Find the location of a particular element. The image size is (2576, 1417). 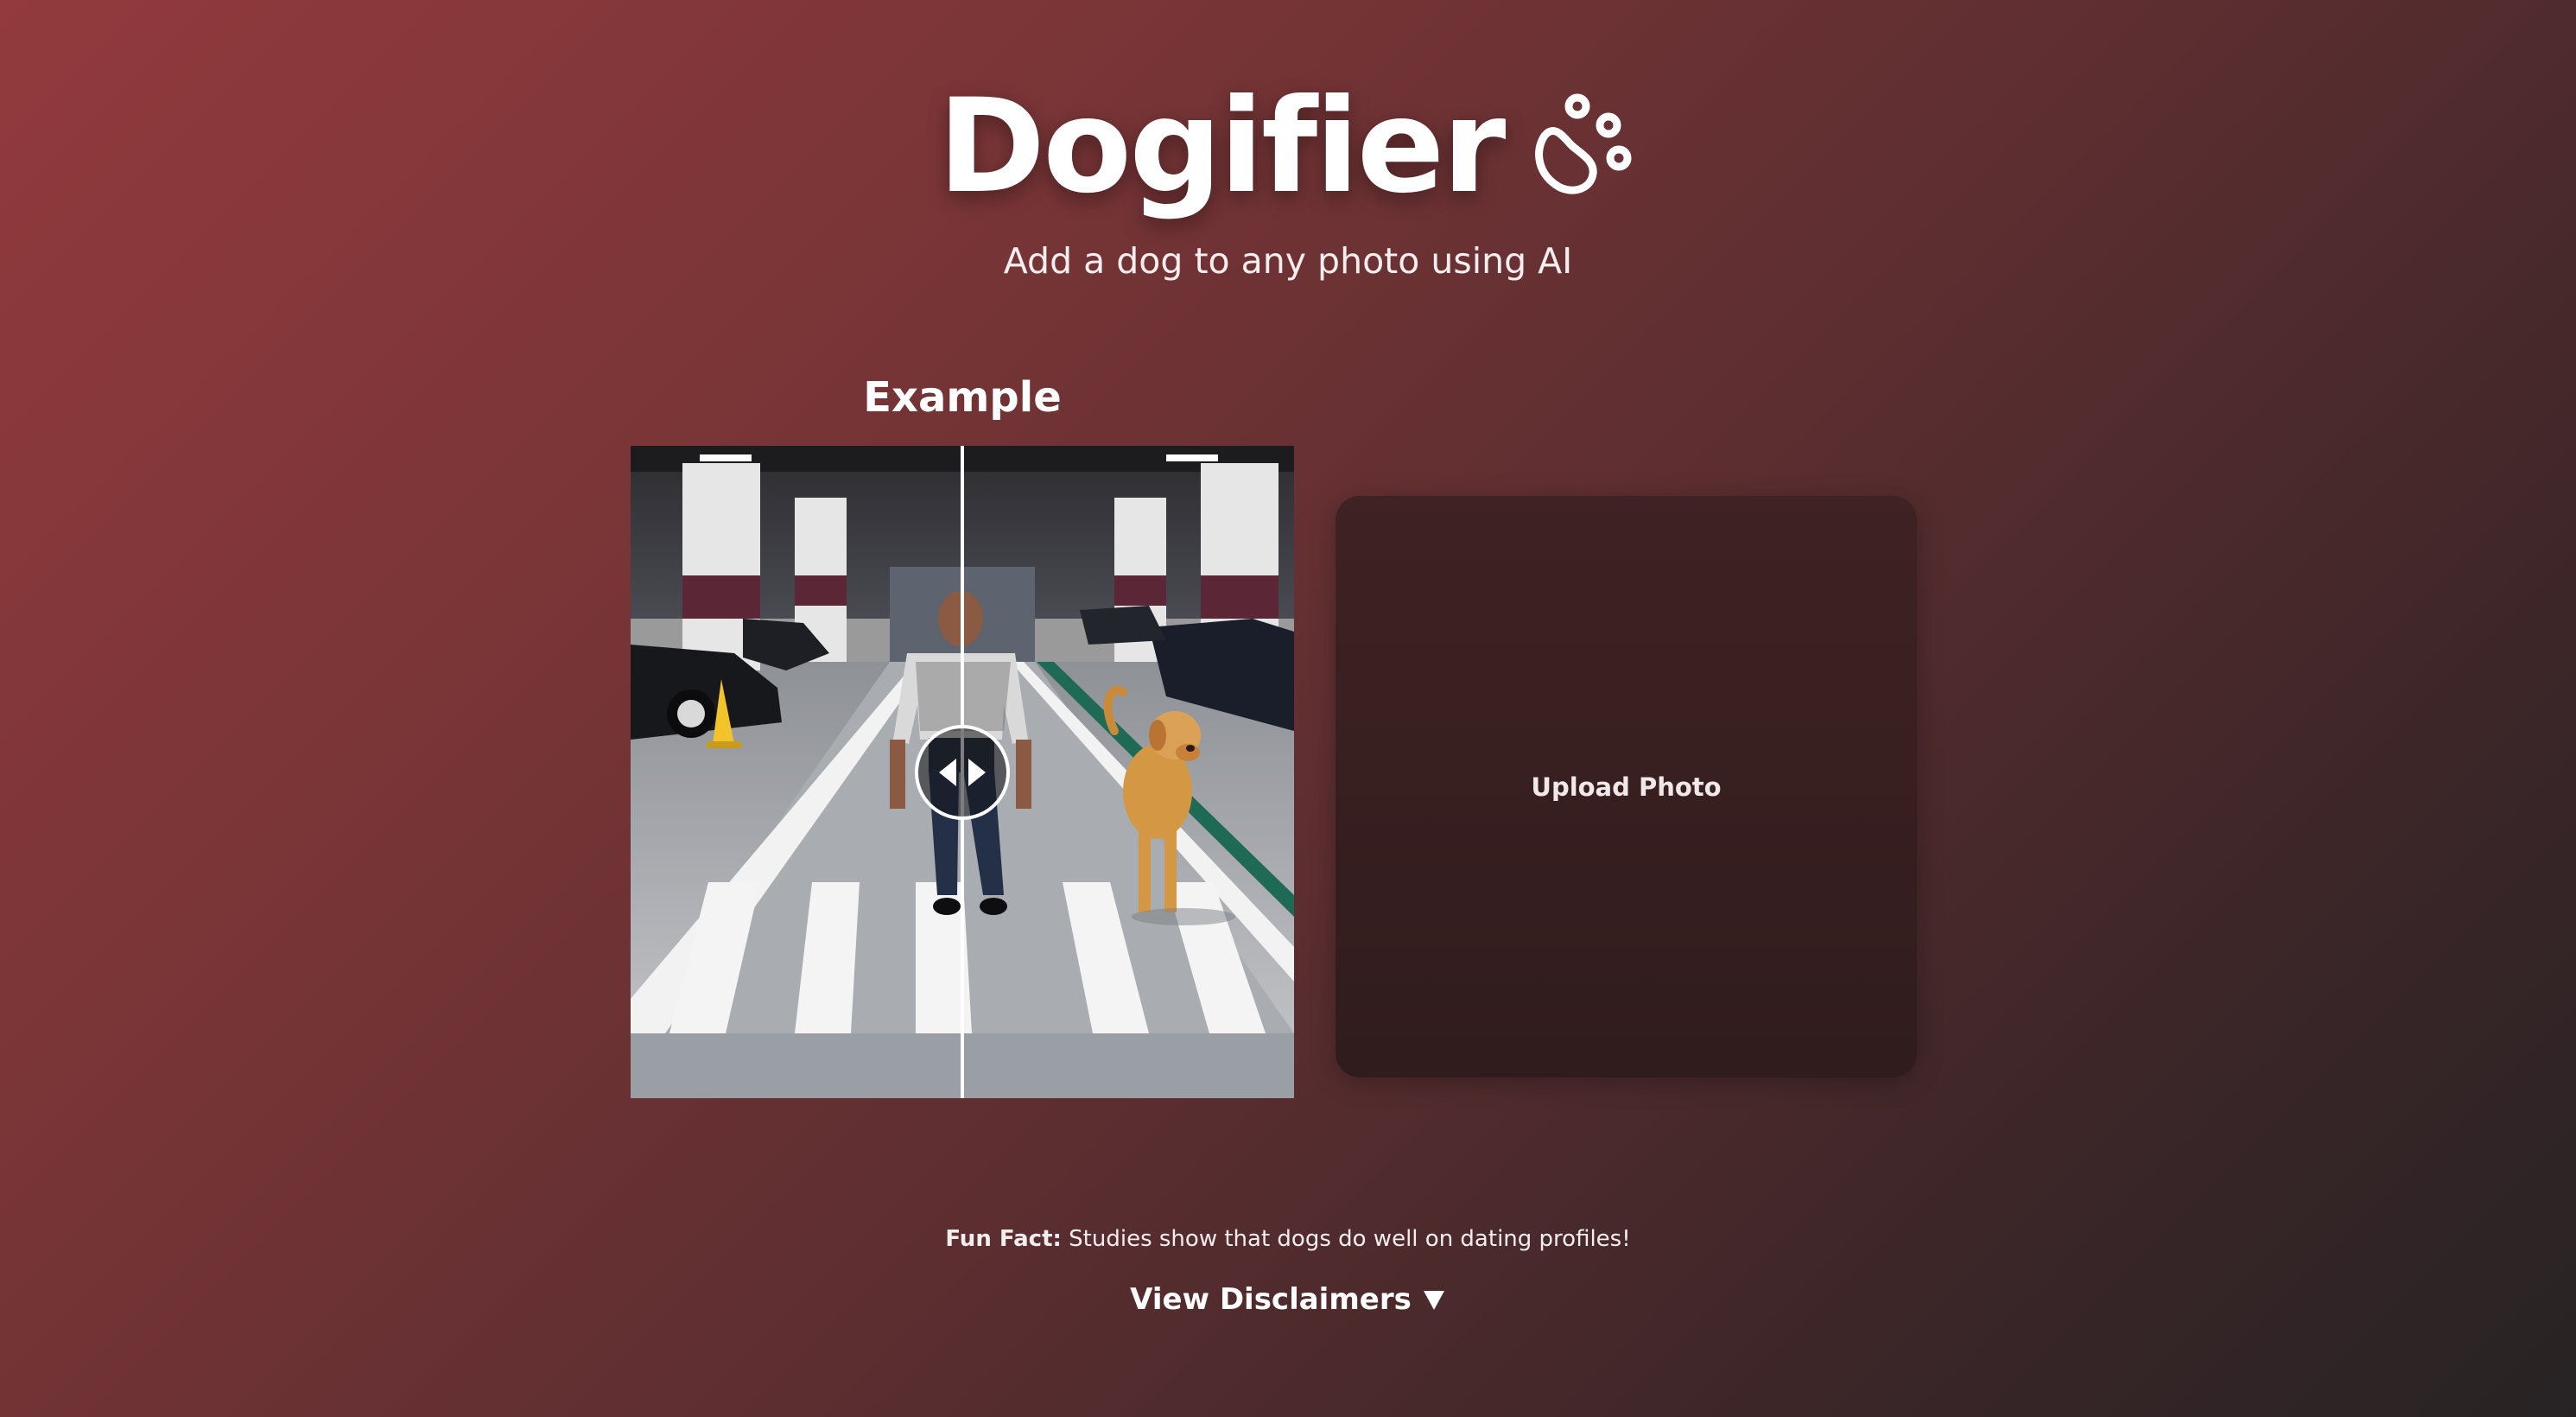

caret-down-icon is located at coordinates (1433, 1300).